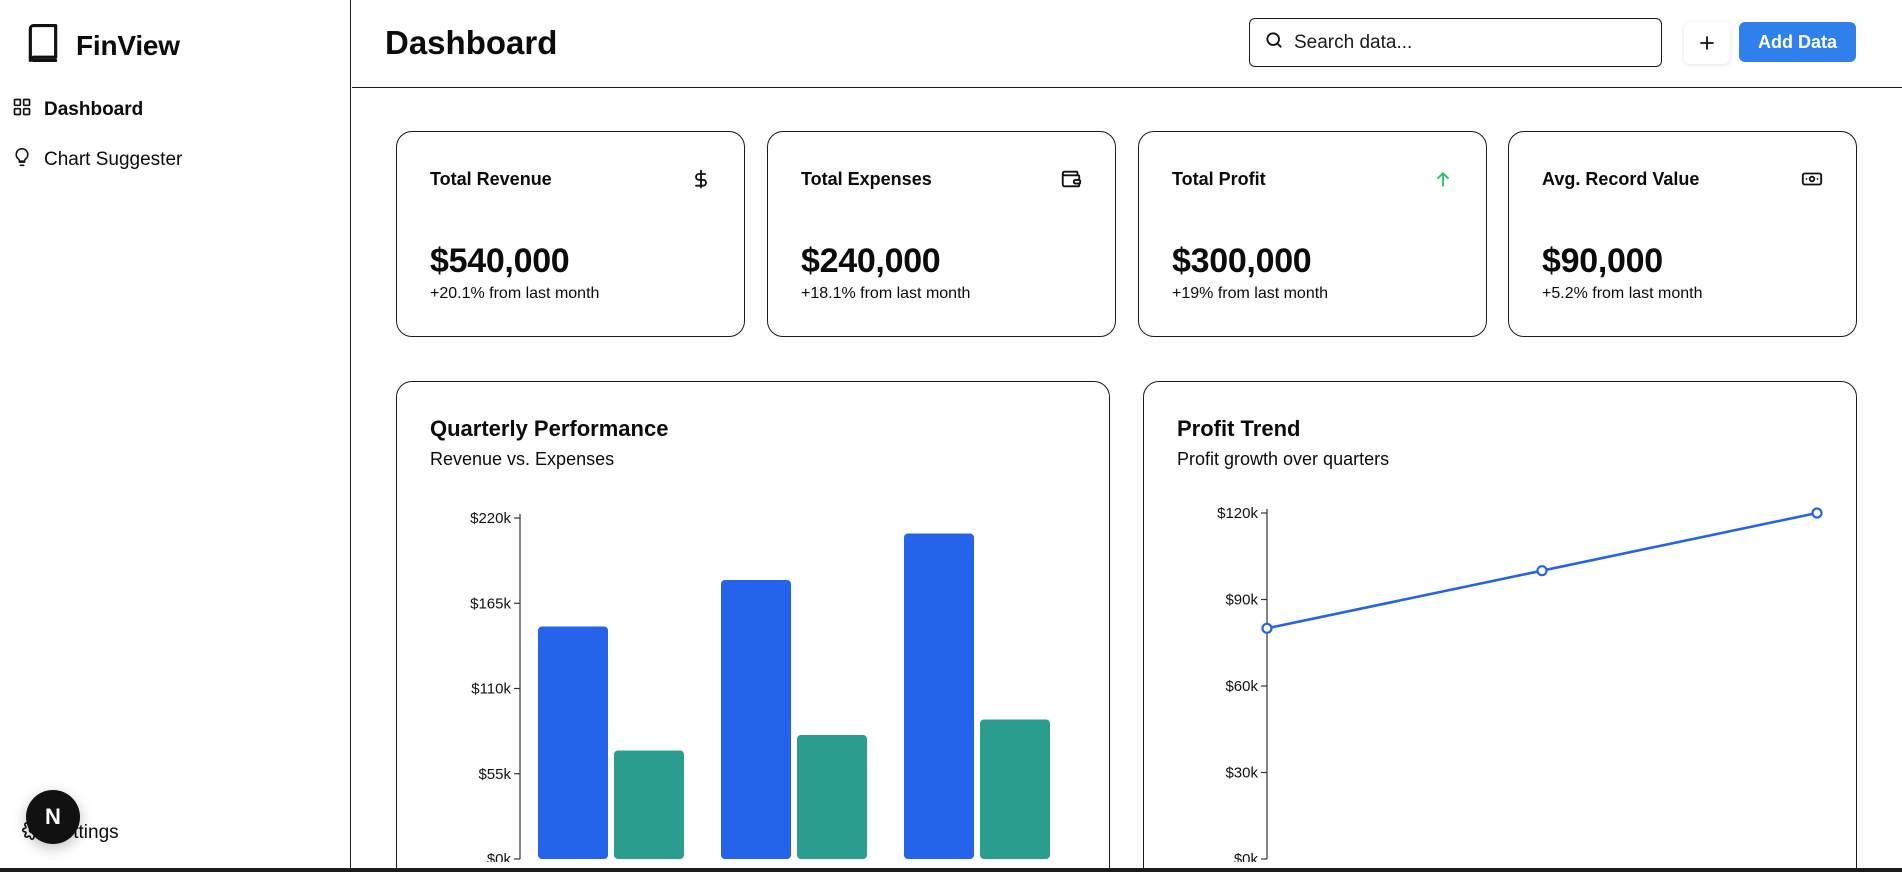 The image size is (1902, 872). I want to click on dollar-icon, so click(701, 181).